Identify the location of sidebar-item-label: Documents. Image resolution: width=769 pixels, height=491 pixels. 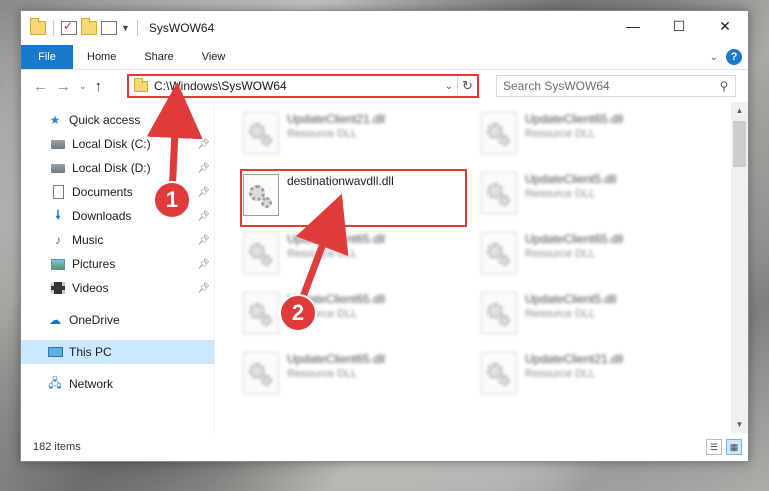
(102, 192).